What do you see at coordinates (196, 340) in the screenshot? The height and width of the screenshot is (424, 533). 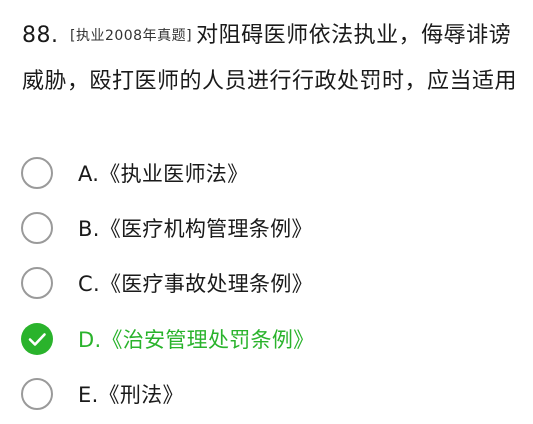 I see `option-d-label: D.《治安管理处罚条例》` at bounding box center [196, 340].